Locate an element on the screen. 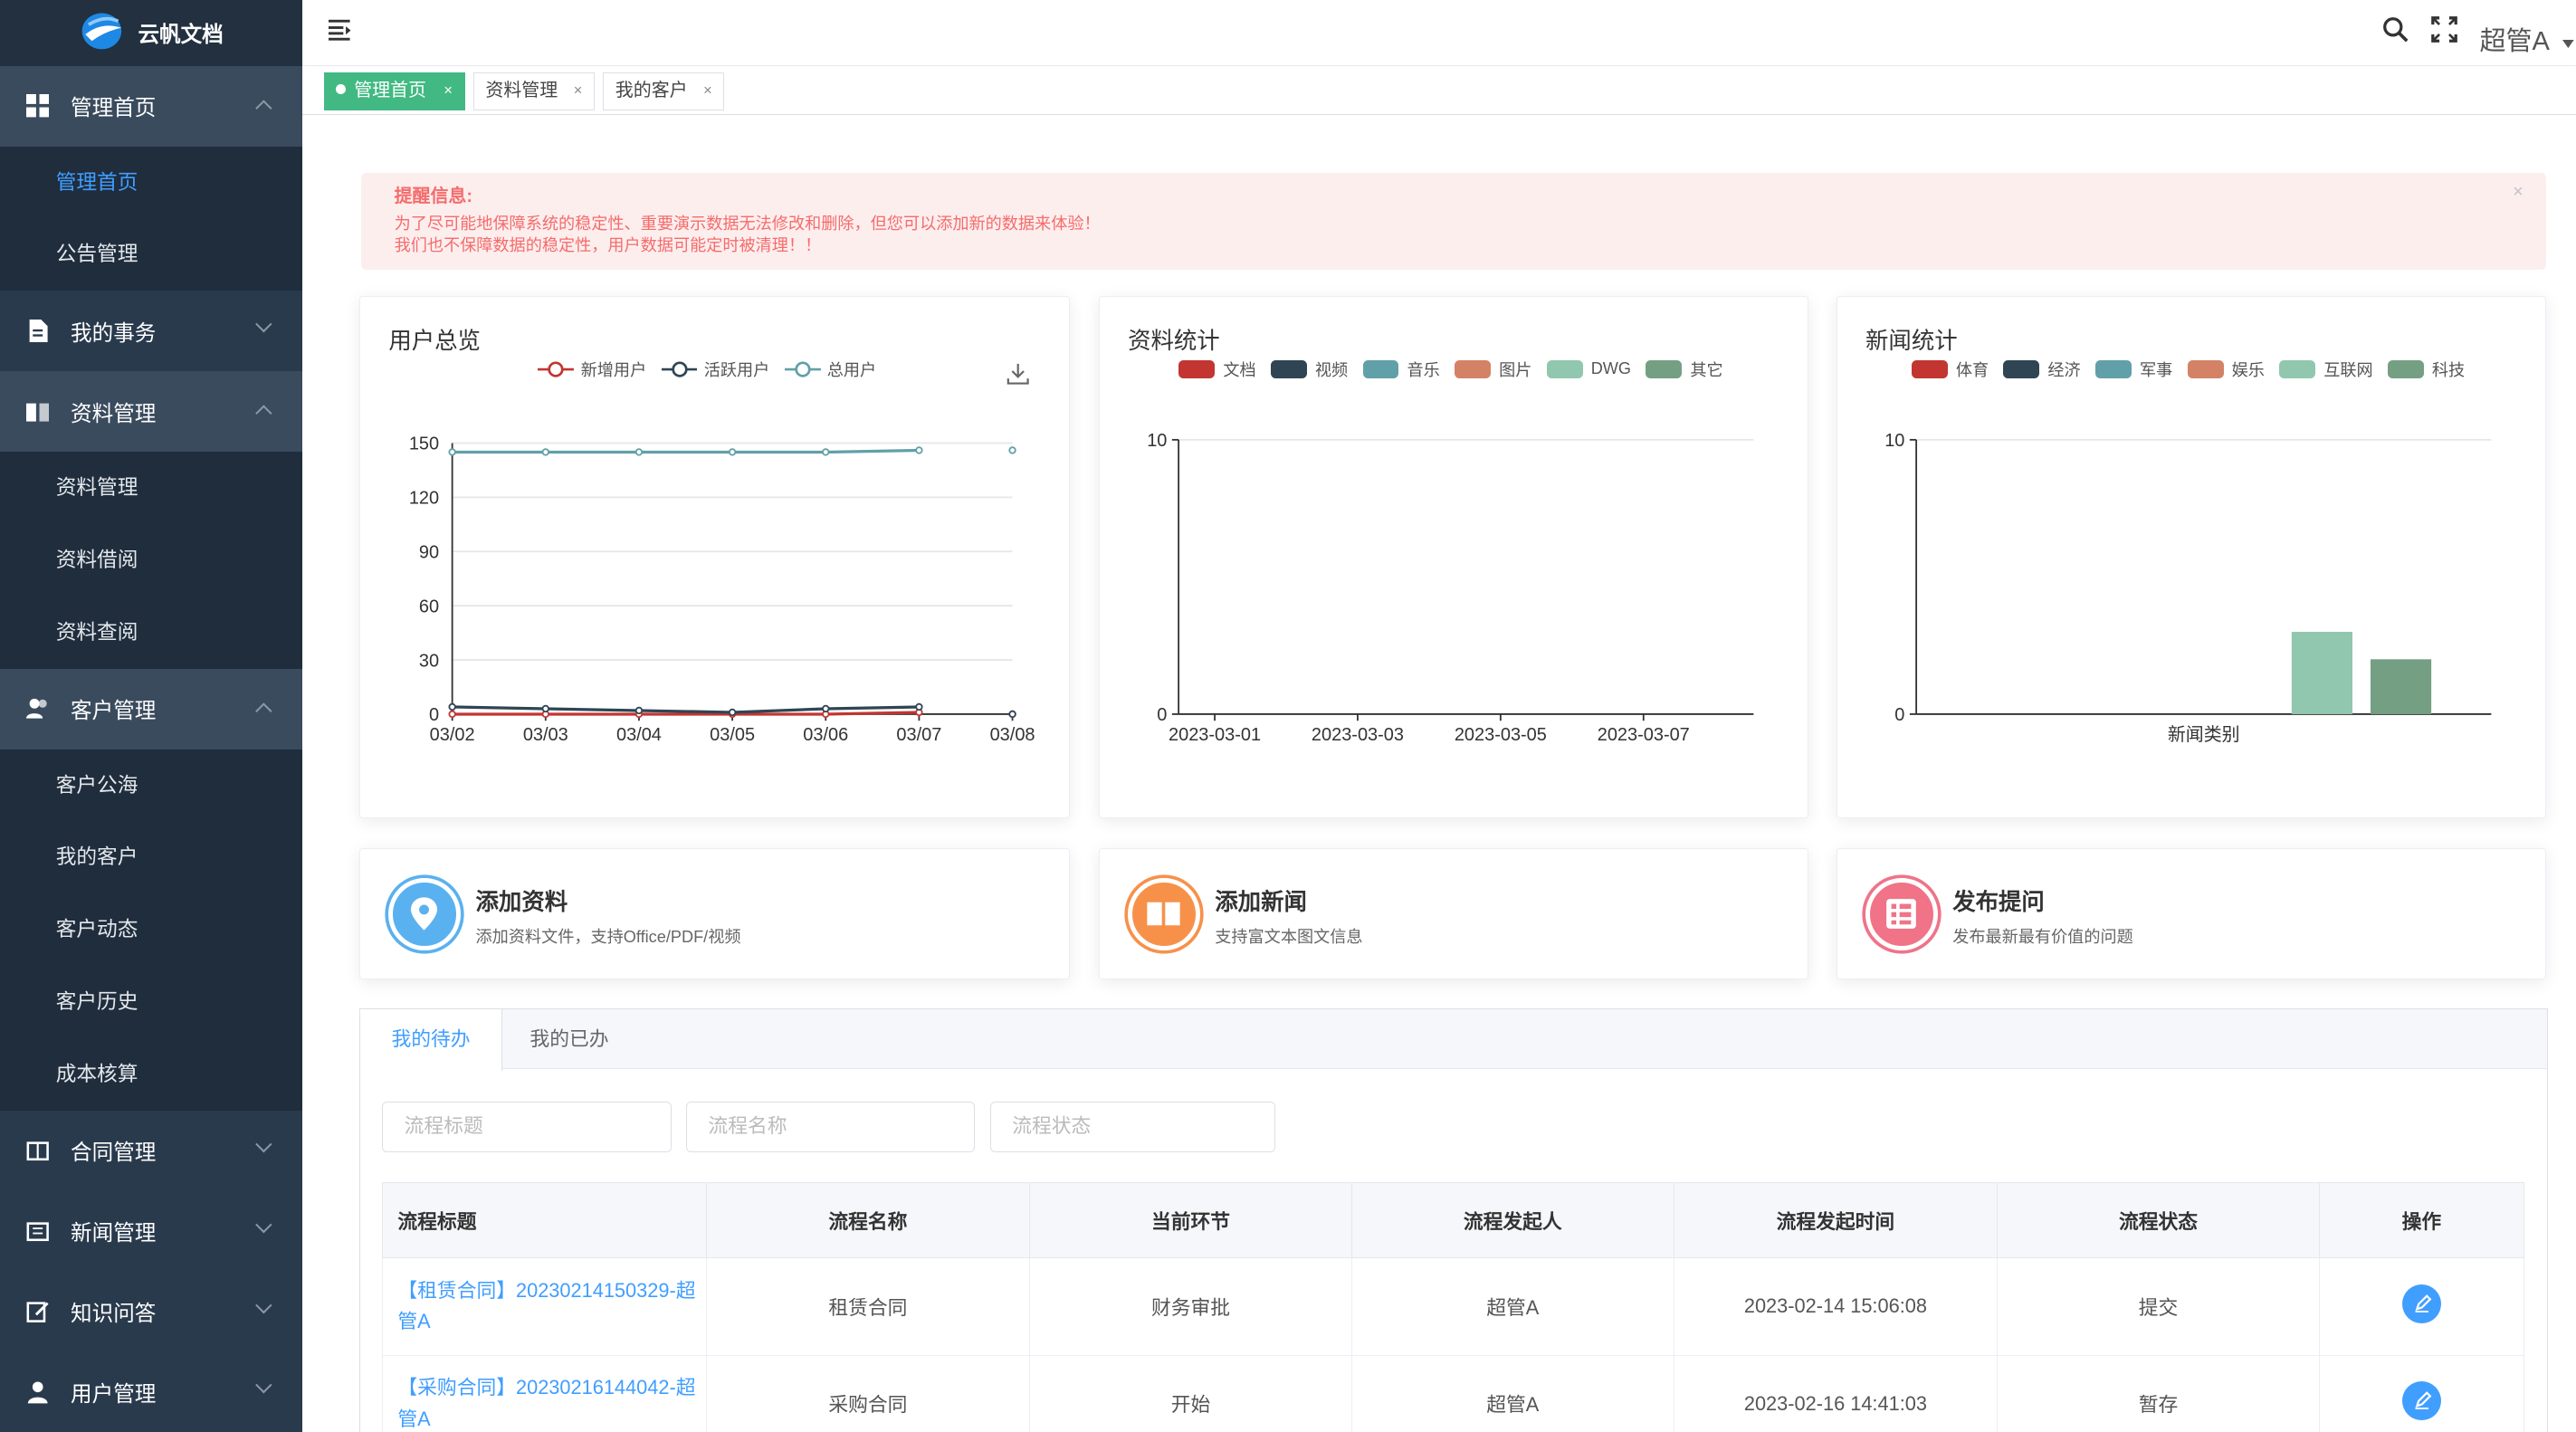 The width and height of the screenshot is (2576, 1432). legend-item: DWG is located at coordinates (1589, 369).